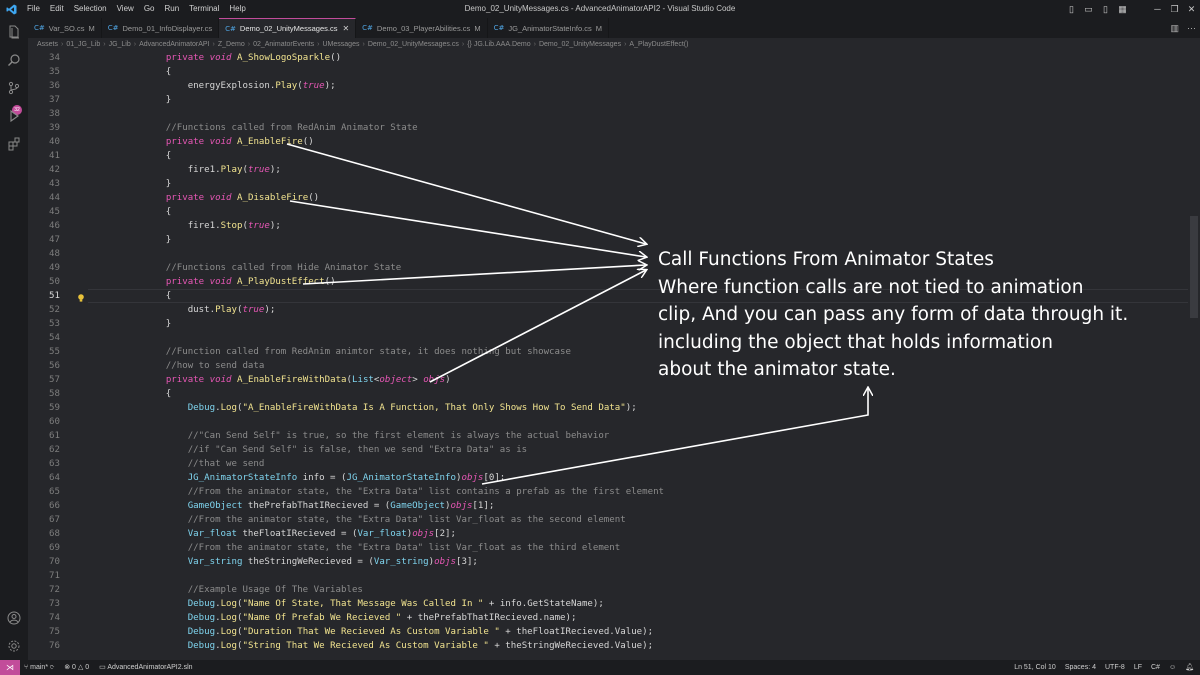 This screenshot has height=675, width=1200. I want to click on activity-bar: 32, so click(14, 339).